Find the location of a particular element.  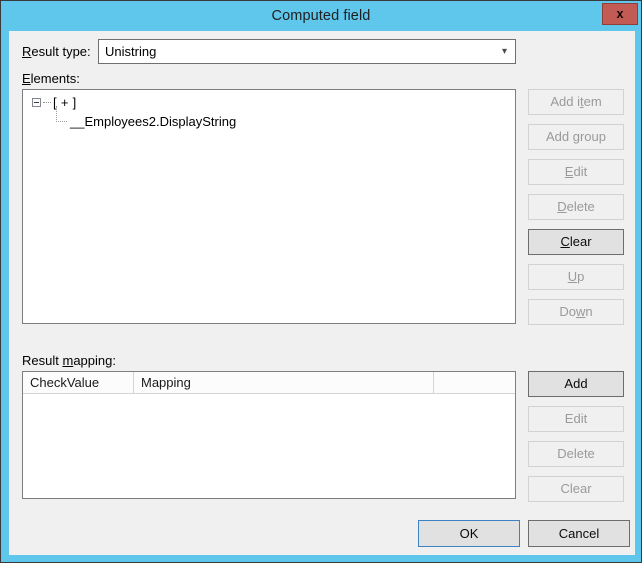

tree-node-root: [ + ] is located at coordinates (269, 103).